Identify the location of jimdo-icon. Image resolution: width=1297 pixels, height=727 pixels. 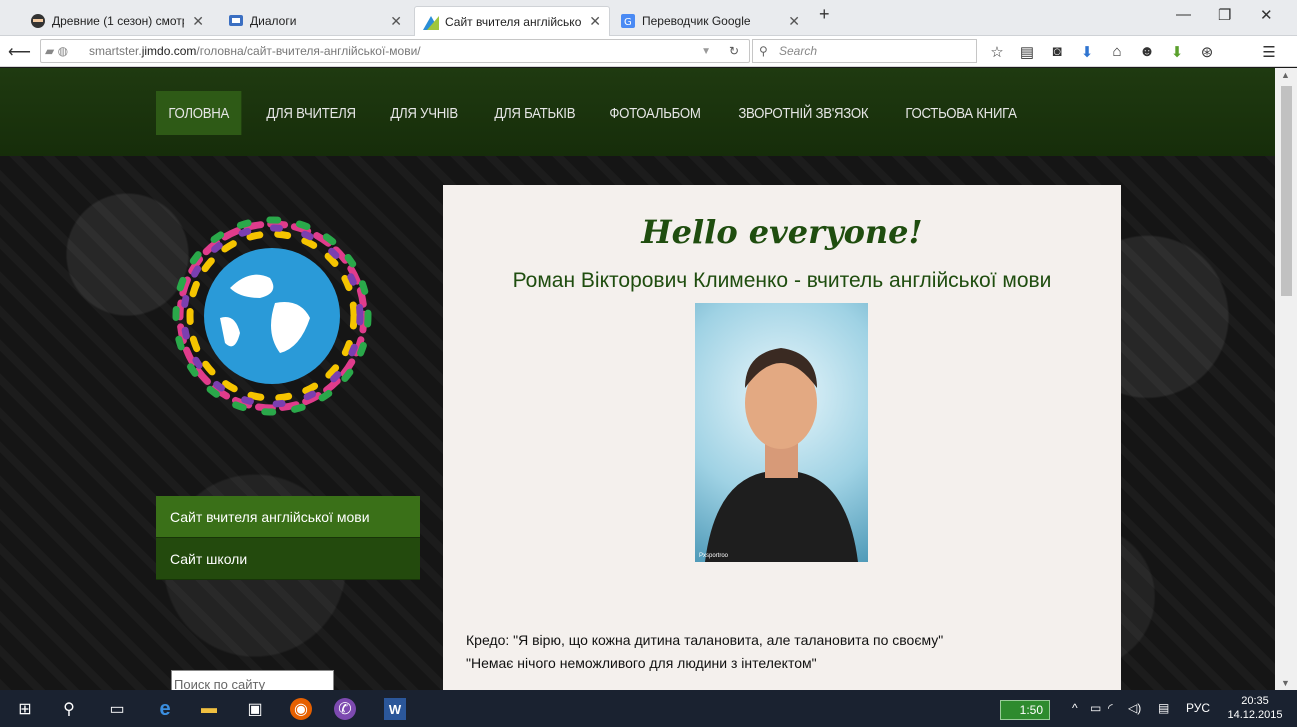
(431, 22).